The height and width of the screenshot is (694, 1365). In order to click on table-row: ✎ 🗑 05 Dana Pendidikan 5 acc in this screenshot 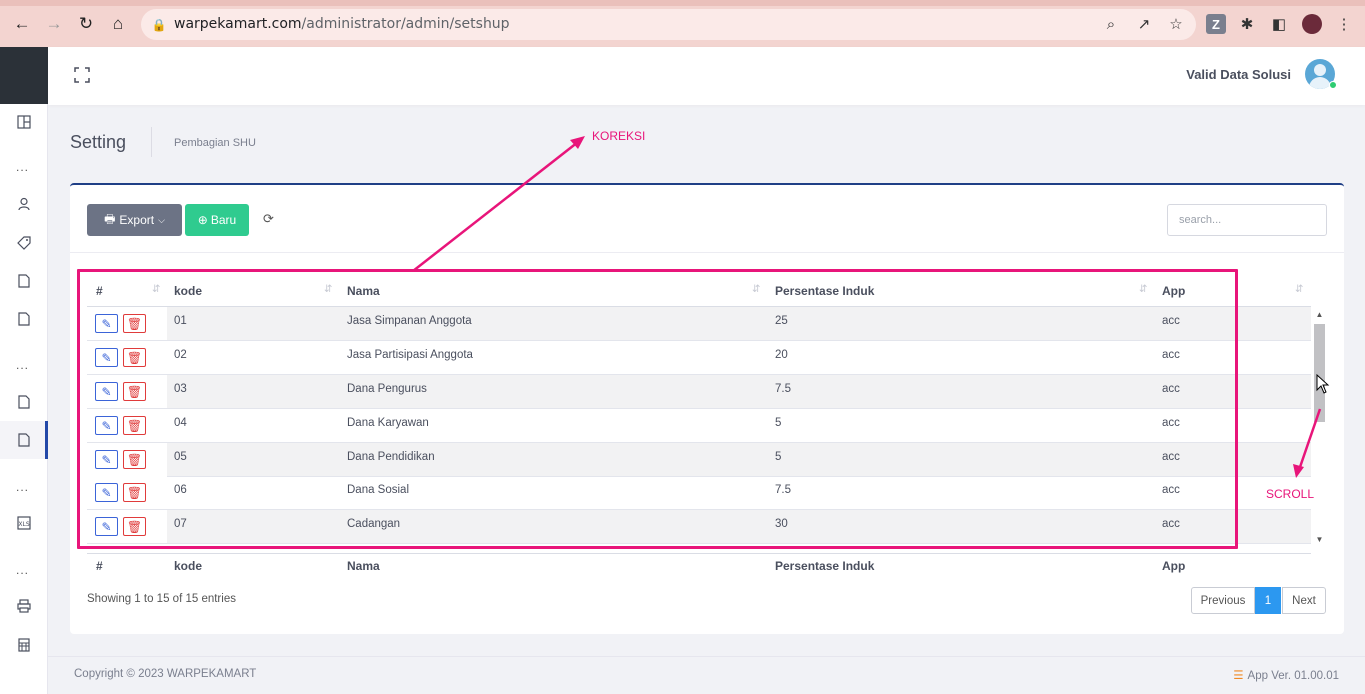, I will do `click(699, 460)`.